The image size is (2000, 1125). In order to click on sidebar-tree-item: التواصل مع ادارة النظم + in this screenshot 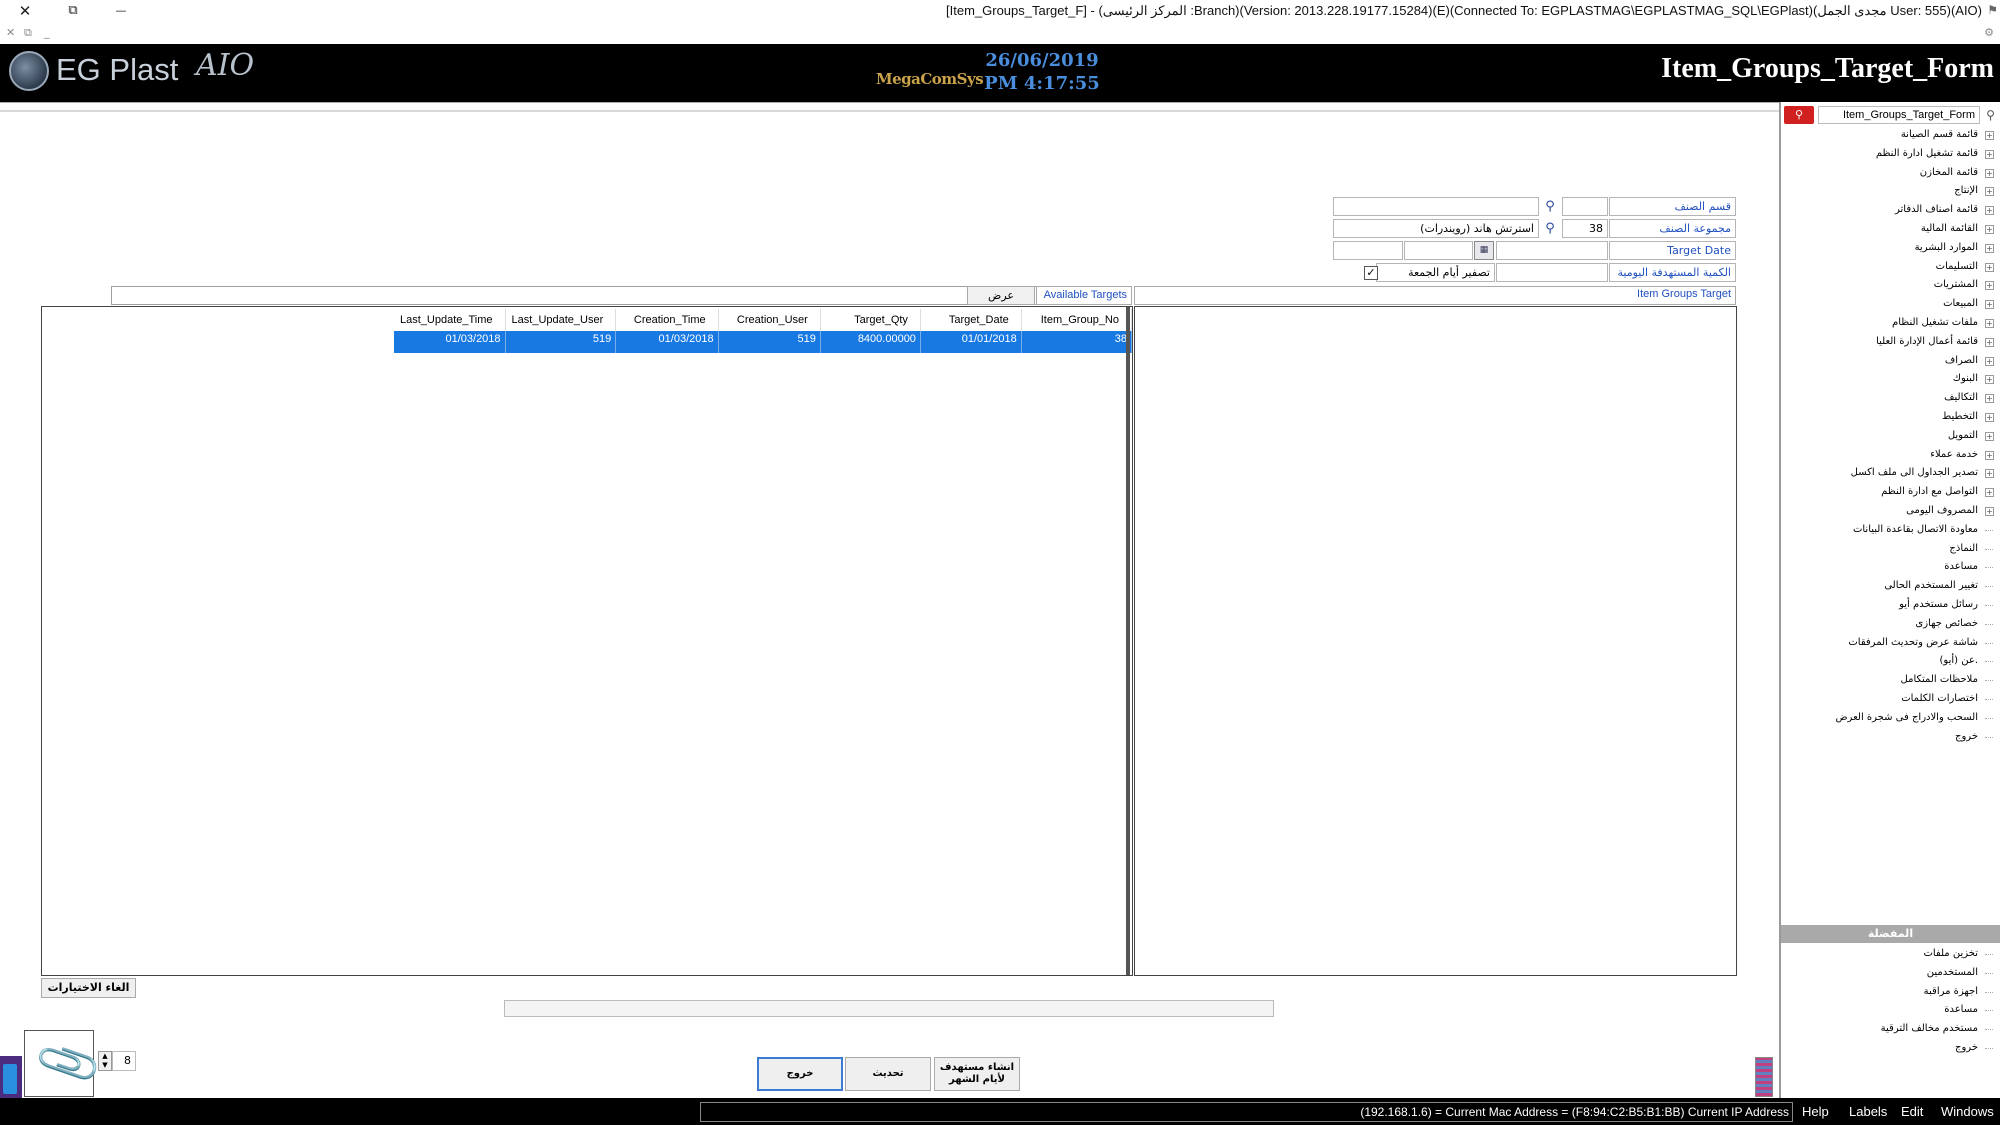, I will do `click(1890, 492)`.